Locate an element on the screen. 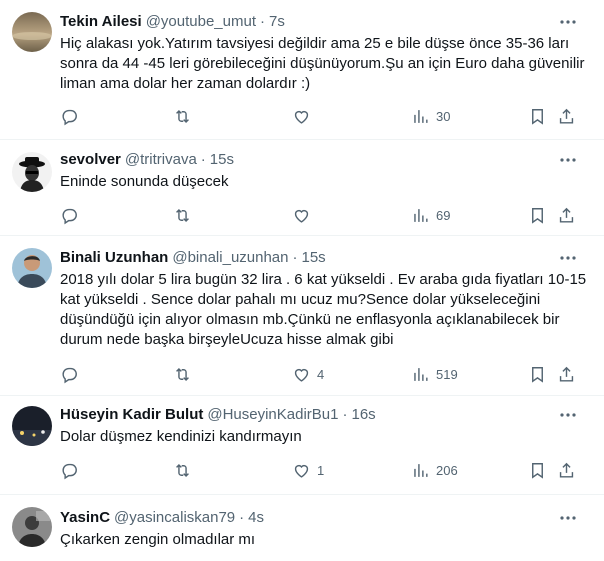  author-handle: @HuseyinKadirBu1 is located at coordinates (272, 415).